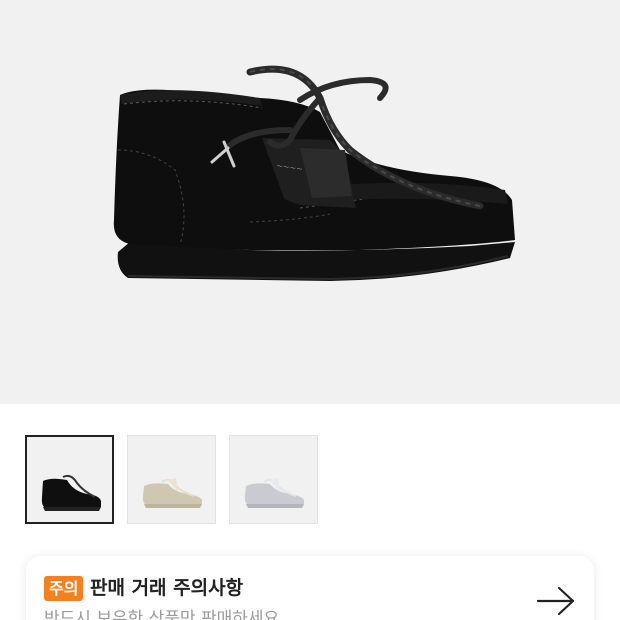 The height and width of the screenshot is (620, 620). I want to click on thumbnail-strip, so click(171, 479).